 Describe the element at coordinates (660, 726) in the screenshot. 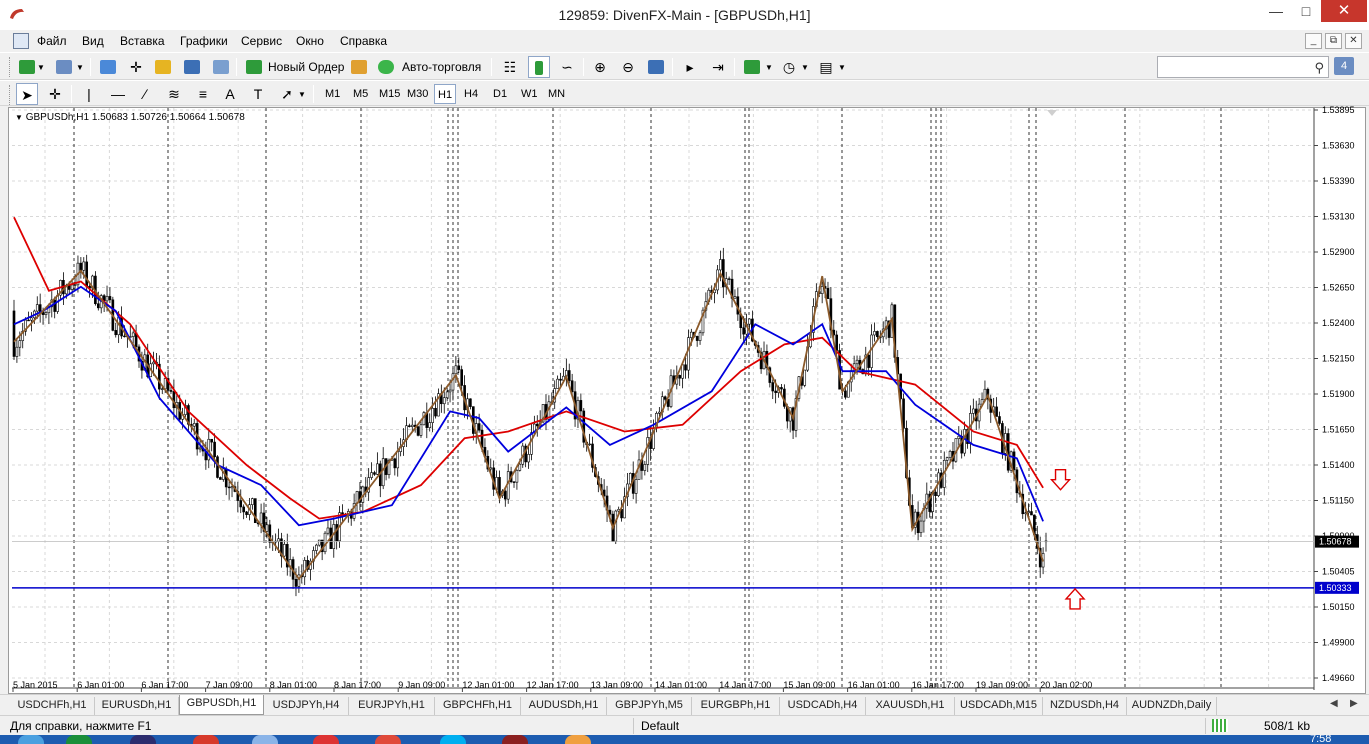

I see `profile-name: Default` at that location.